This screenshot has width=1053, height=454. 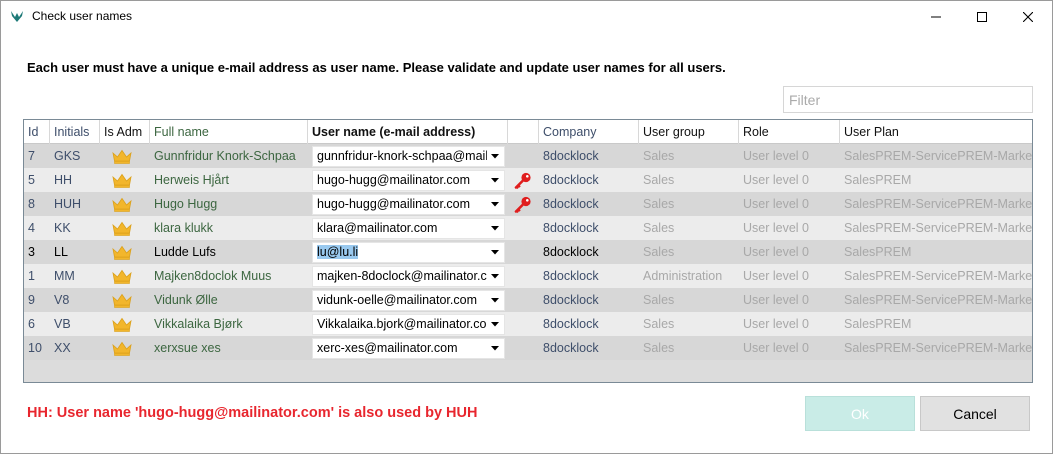 What do you see at coordinates (789, 132) in the screenshot?
I see `column-header-role: Role` at bounding box center [789, 132].